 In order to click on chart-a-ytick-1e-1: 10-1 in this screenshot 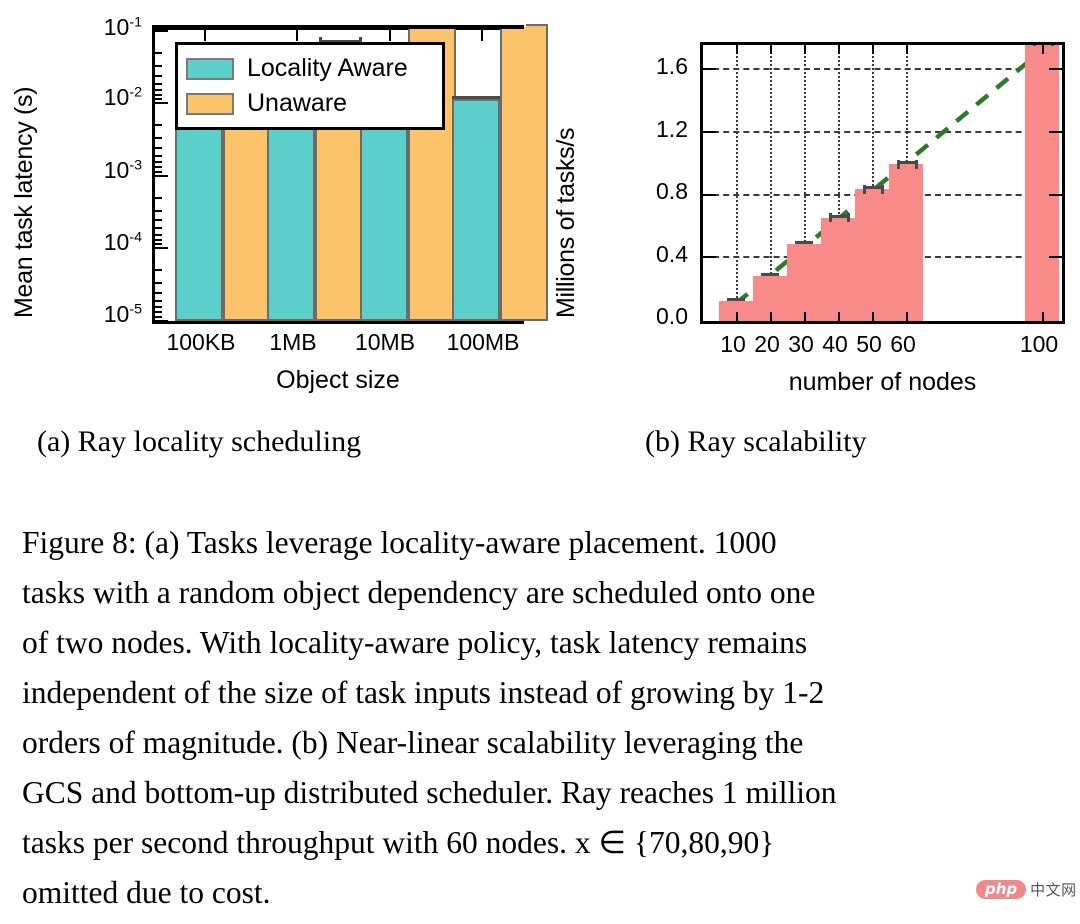, I will do `click(122, 27)`.